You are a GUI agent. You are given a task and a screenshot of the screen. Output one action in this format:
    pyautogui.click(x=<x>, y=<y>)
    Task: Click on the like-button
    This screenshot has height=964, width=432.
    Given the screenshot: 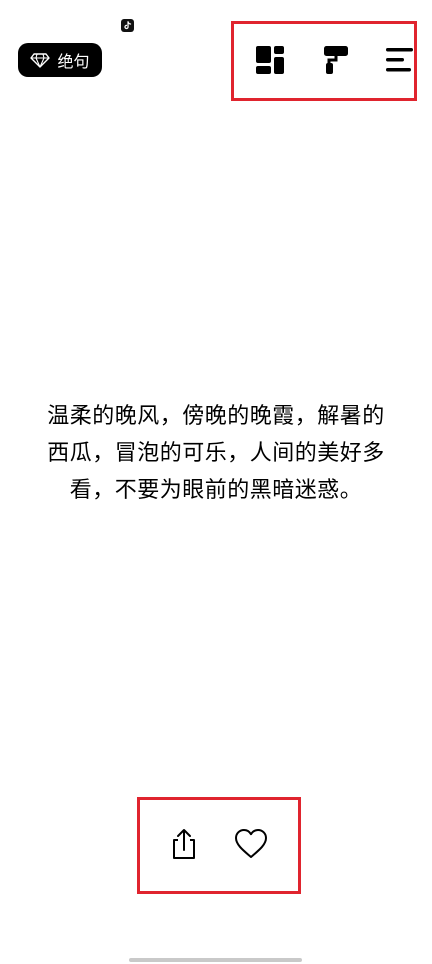 What is the action you would take?
    pyautogui.click(x=251, y=846)
    